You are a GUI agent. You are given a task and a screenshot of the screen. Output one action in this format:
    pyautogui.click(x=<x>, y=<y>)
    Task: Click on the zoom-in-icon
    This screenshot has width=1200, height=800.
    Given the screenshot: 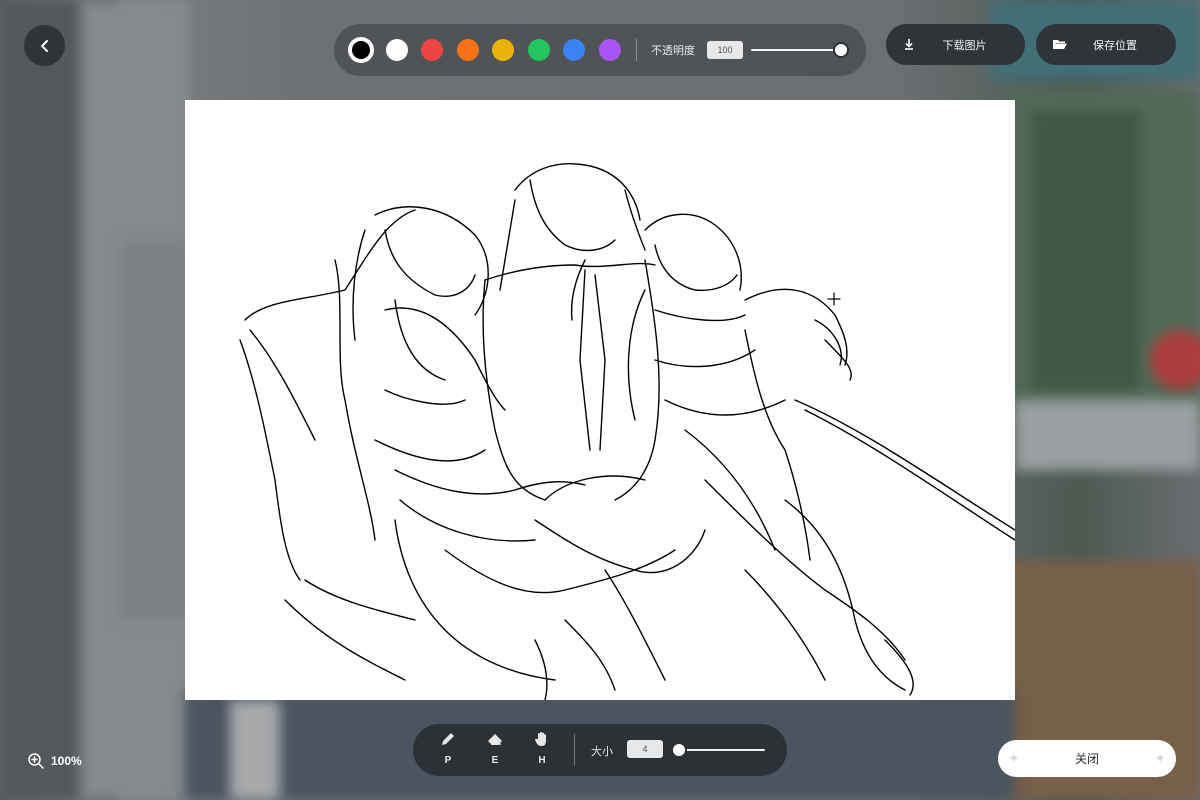 What is the action you would take?
    pyautogui.click(x=36, y=761)
    